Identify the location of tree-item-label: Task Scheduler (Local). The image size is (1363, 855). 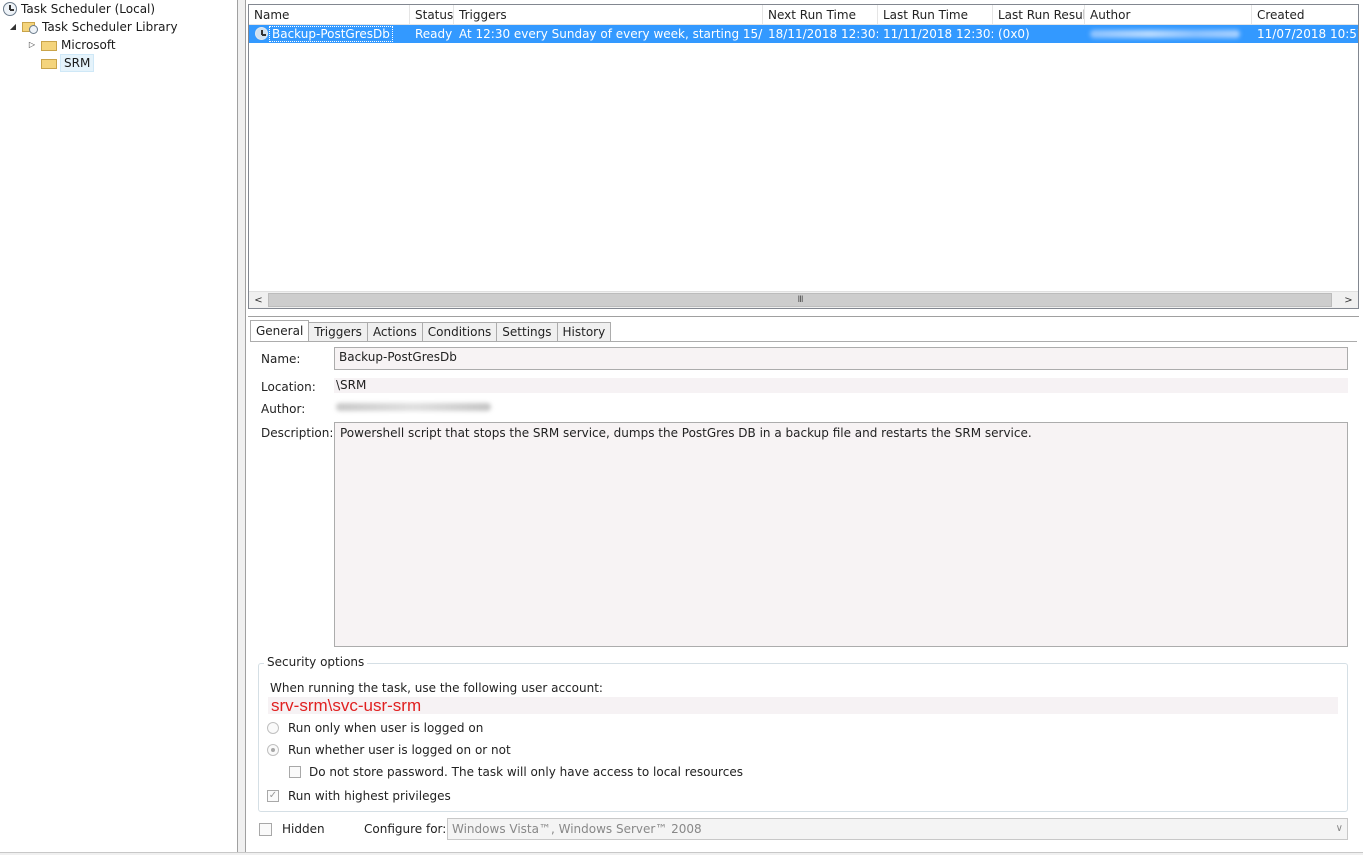
(88, 9).